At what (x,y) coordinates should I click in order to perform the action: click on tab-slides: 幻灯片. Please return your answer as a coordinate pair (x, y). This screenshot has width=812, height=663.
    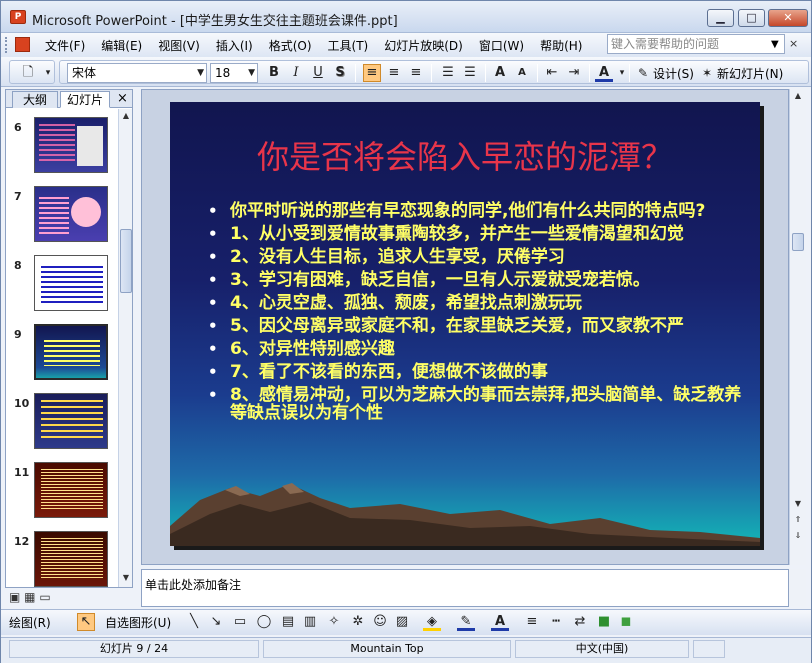
    Looking at the image, I should click on (85, 99).